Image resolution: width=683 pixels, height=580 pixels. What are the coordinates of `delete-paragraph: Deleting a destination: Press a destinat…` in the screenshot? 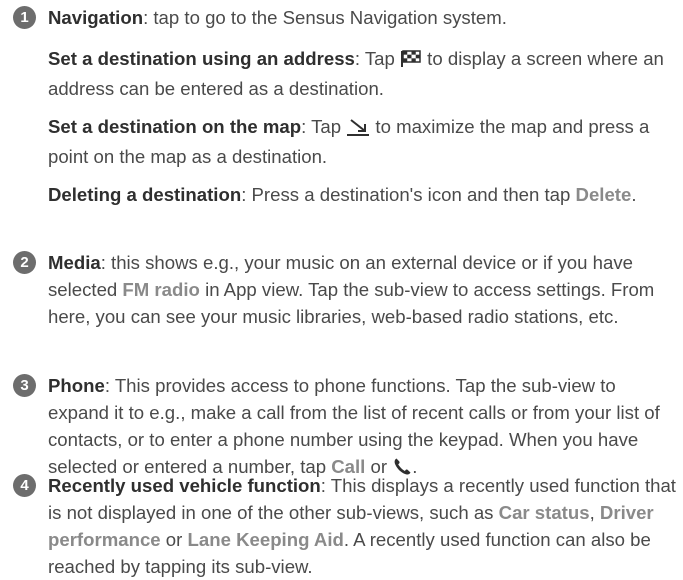 It's located at (363, 194).